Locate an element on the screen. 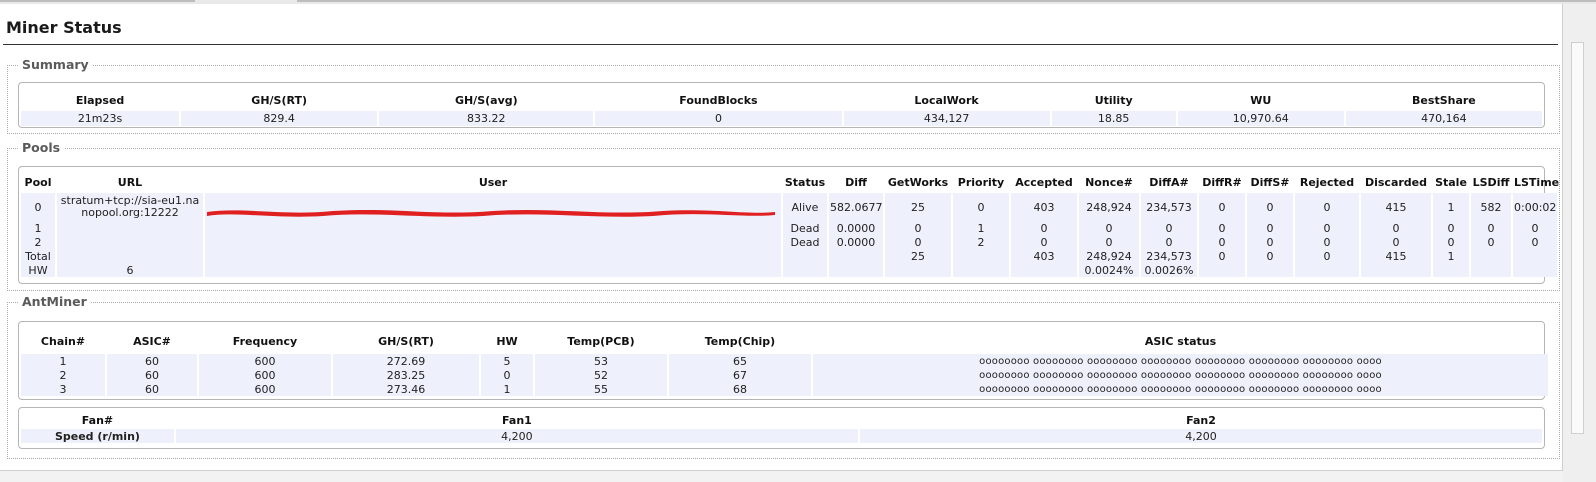 This screenshot has height=482, width=1596. table-row: 1 Dead 0.0000 0 1 0 0 0 0 0 0 0 0 0 0 is located at coordinates (789, 228).